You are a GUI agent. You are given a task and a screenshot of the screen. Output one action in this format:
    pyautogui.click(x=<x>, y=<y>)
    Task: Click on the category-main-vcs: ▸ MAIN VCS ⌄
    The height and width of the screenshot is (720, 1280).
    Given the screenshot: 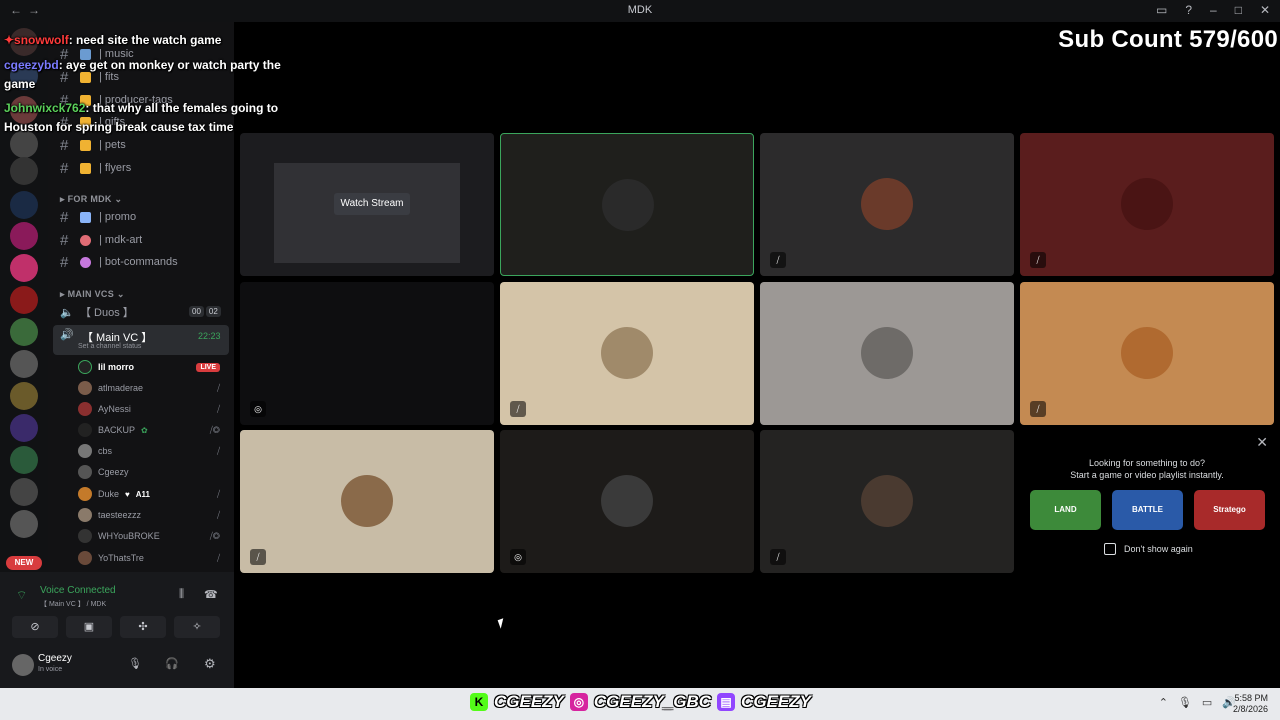 What is the action you would take?
    pyautogui.click(x=92, y=294)
    